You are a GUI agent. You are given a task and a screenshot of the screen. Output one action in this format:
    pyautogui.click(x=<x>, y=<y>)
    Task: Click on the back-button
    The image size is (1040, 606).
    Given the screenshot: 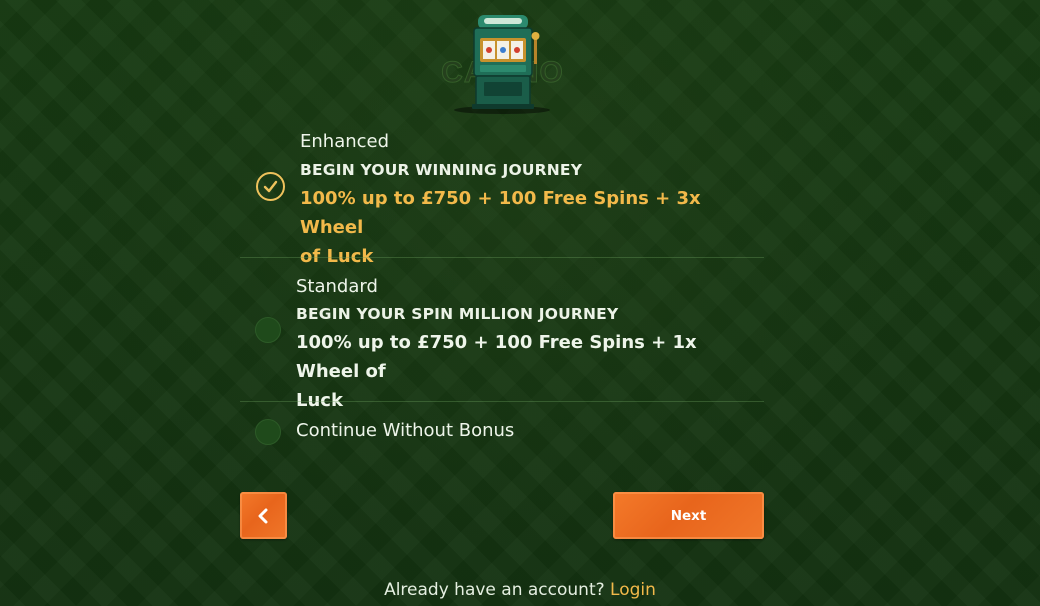 What is the action you would take?
    pyautogui.click(x=263, y=515)
    